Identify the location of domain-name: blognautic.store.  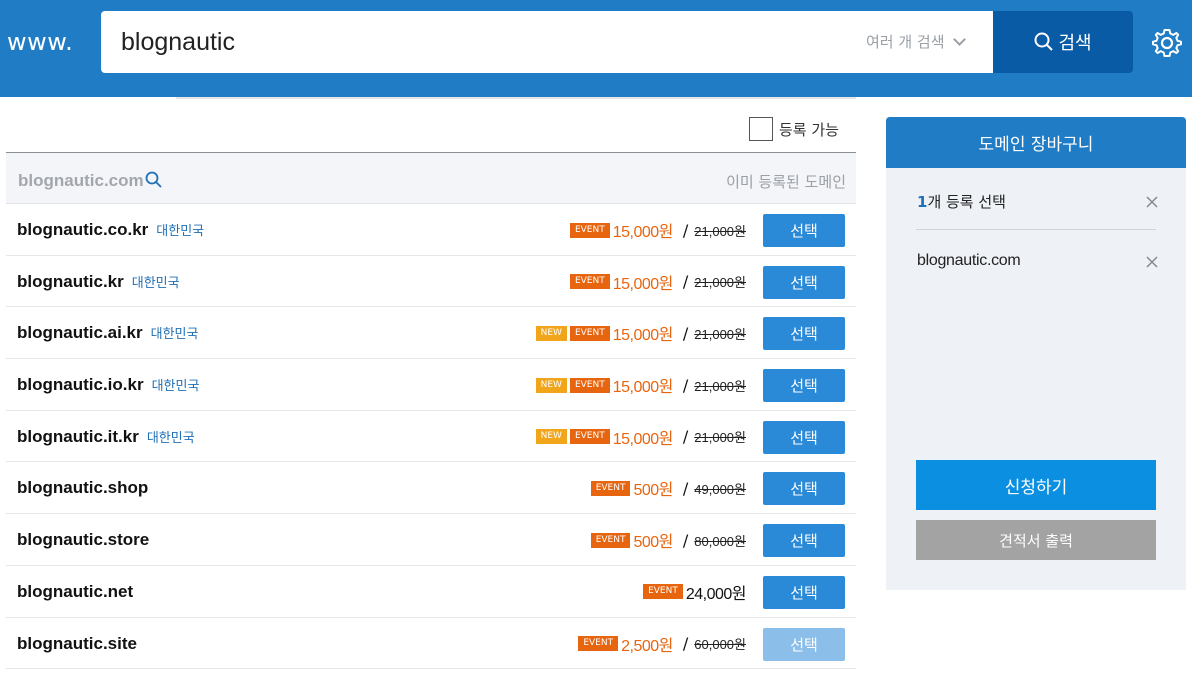
(83, 540).